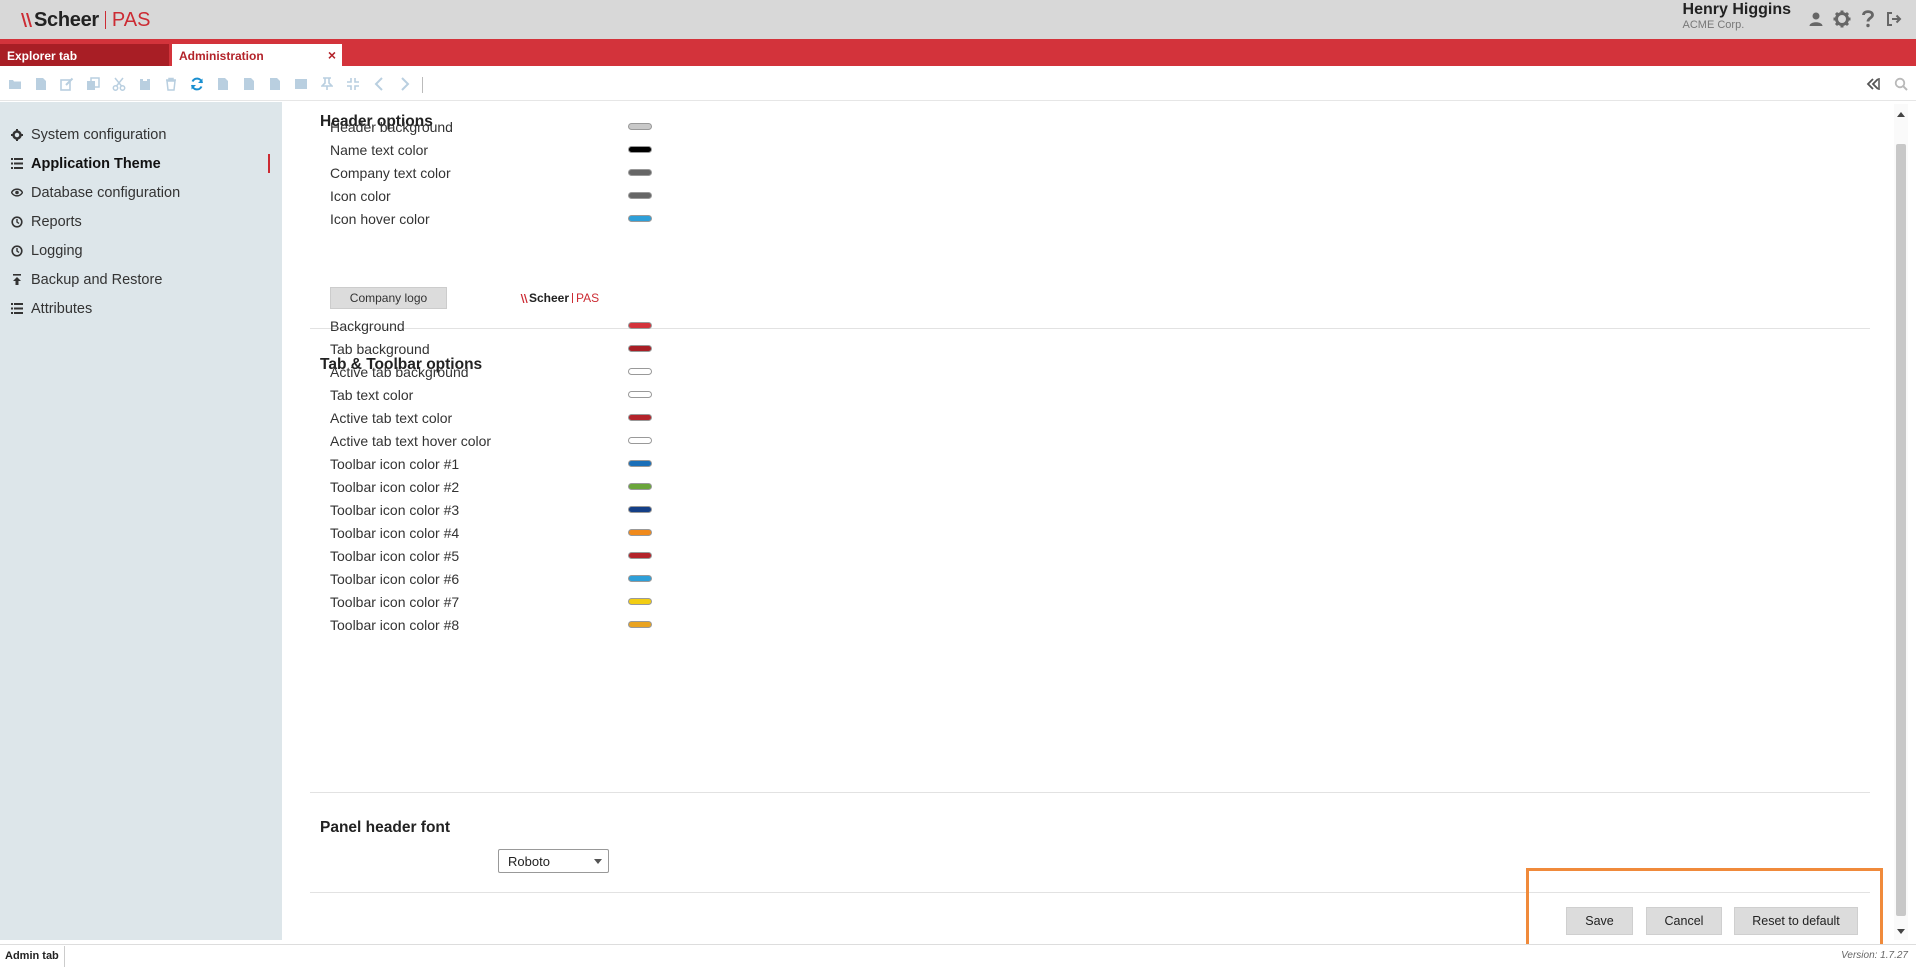  I want to click on font-select: Roboto, so click(553, 861).